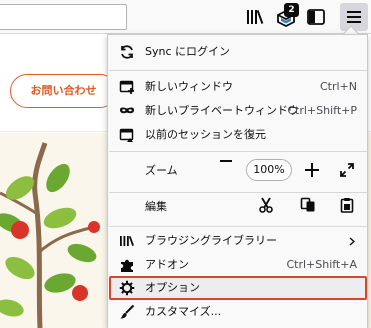 The width and height of the screenshot is (371, 328). What do you see at coordinates (347, 205) in the screenshot?
I see `paste-icon` at bounding box center [347, 205].